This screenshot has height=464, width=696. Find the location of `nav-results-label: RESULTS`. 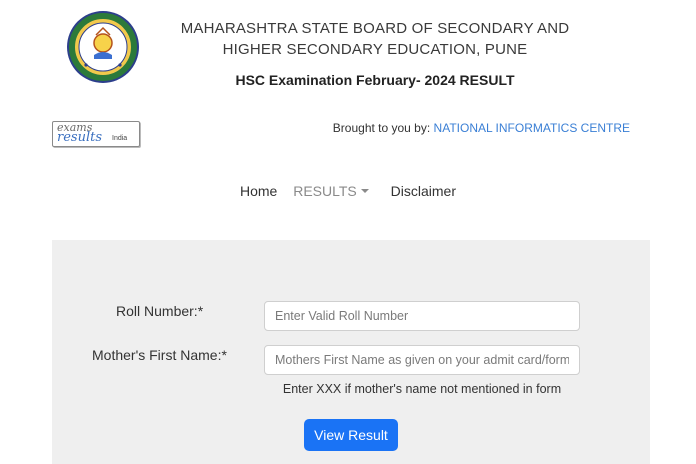

nav-results-label: RESULTS is located at coordinates (325, 191).